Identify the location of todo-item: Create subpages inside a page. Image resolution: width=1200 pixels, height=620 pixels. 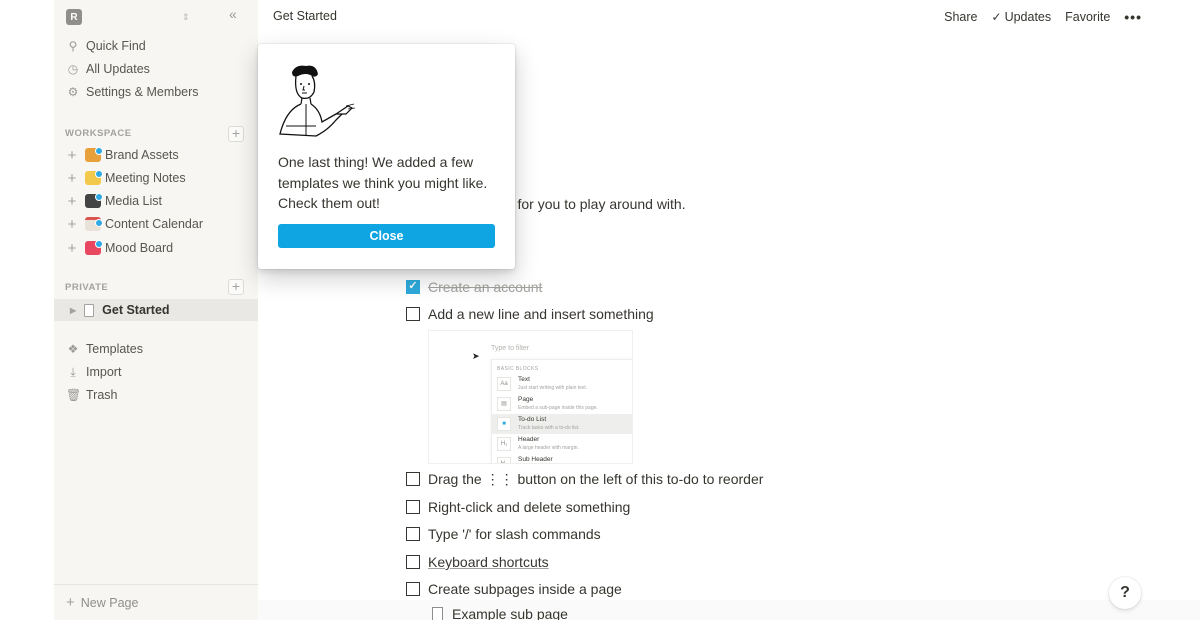
(514, 589).